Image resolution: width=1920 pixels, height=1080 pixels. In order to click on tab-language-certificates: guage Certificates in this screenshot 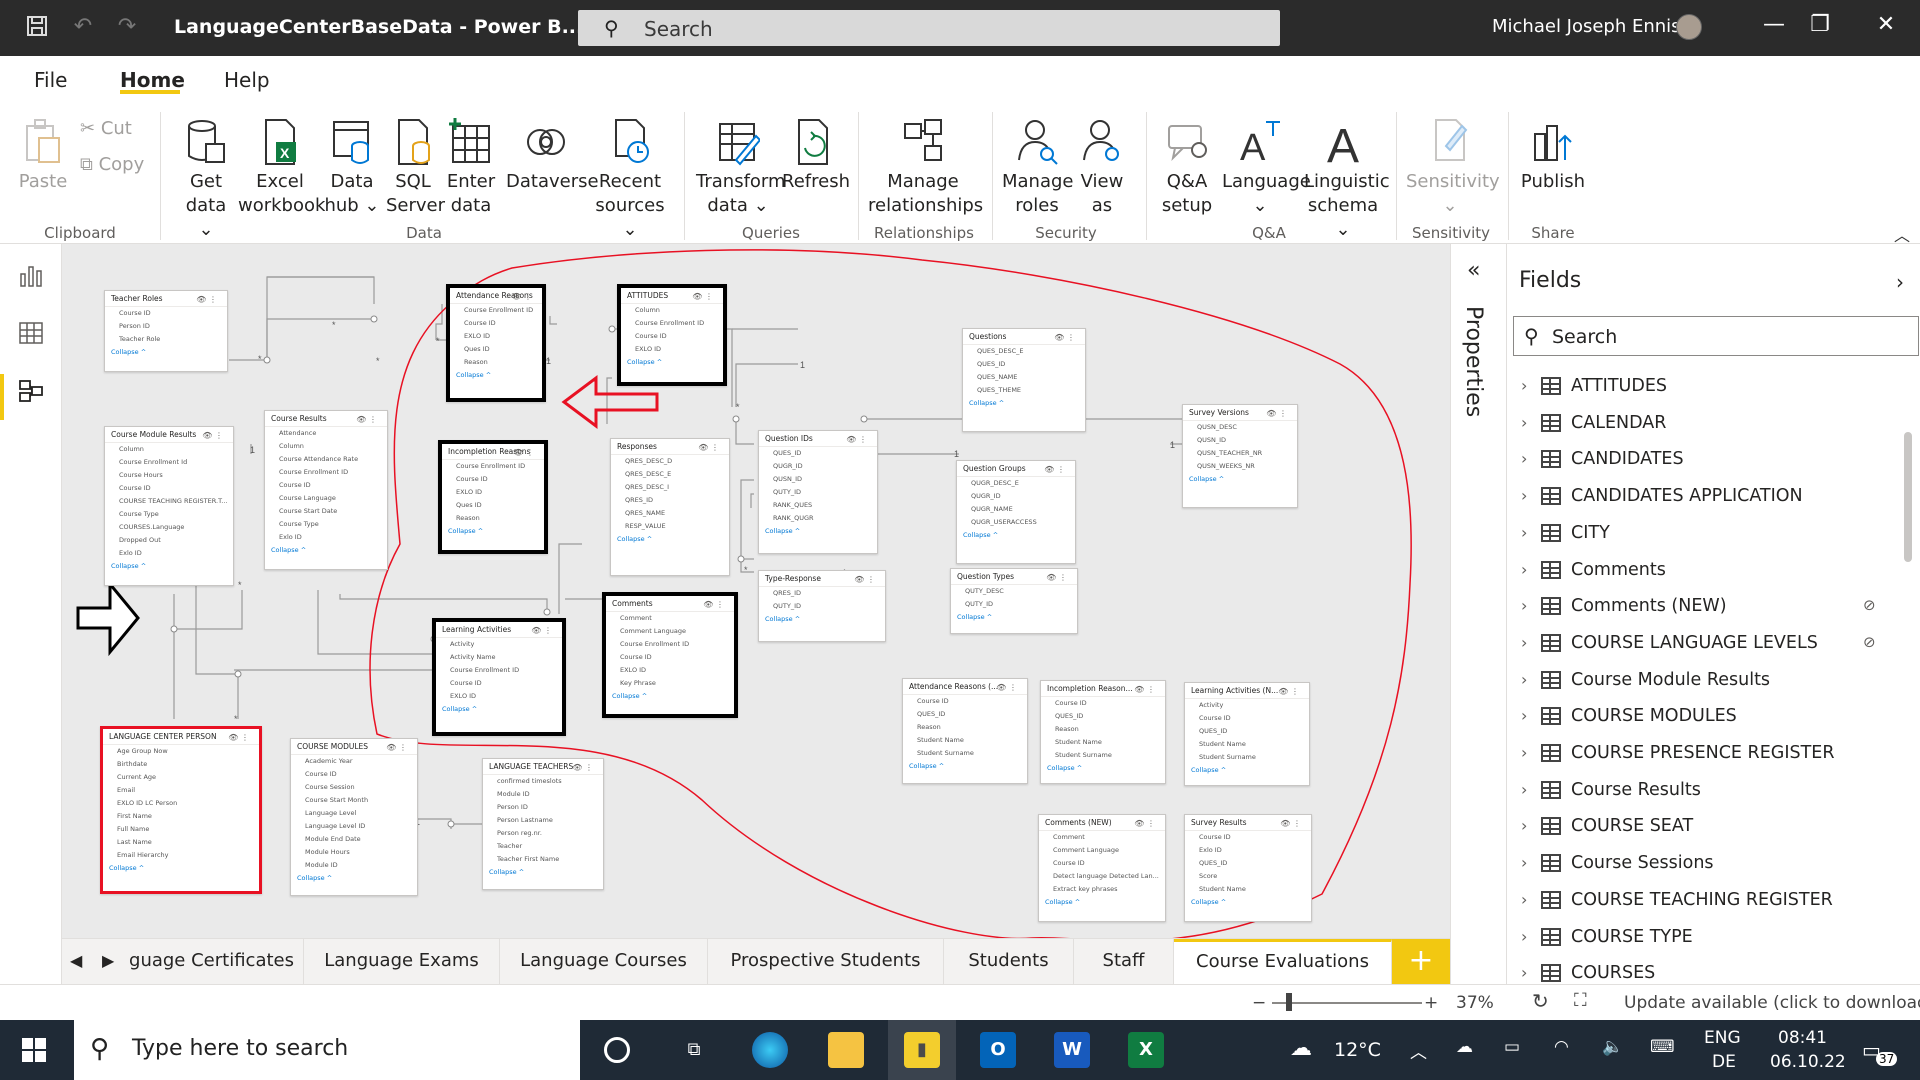, I will do `click(212, 962)`.